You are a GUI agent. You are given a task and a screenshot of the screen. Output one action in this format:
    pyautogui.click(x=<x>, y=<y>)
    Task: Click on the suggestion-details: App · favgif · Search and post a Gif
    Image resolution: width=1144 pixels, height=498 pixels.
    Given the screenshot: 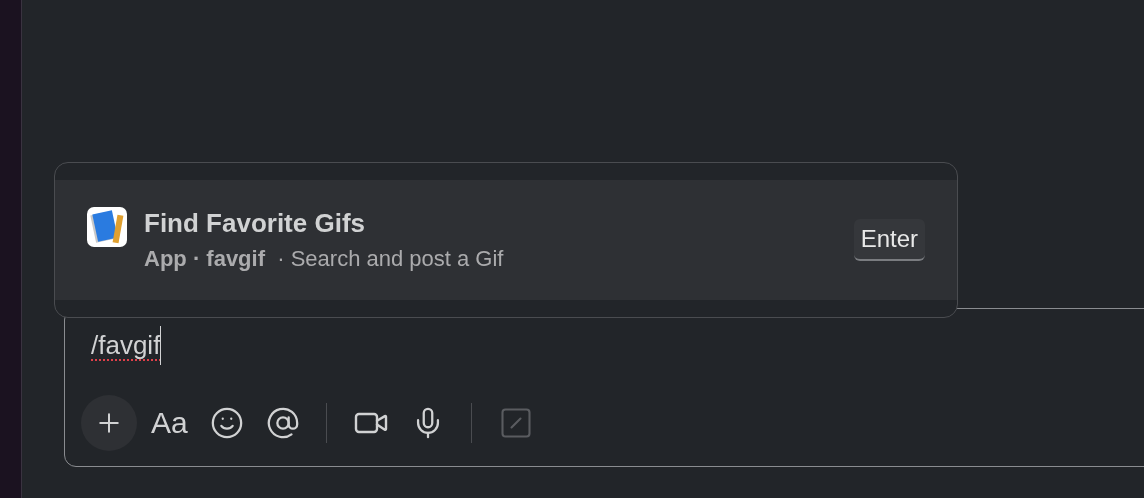 What is the action you would take?
    pyautogui.click(x=324, y=259)
    